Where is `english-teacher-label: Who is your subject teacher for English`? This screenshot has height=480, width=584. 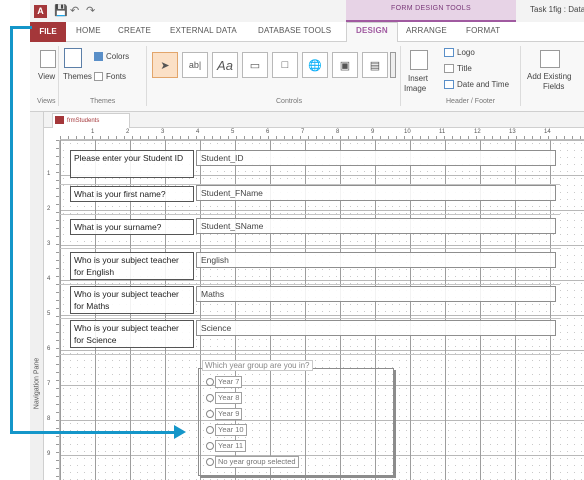
english-teacher-label: Who is your subject teacher for English is located at coordinates (132, 266).